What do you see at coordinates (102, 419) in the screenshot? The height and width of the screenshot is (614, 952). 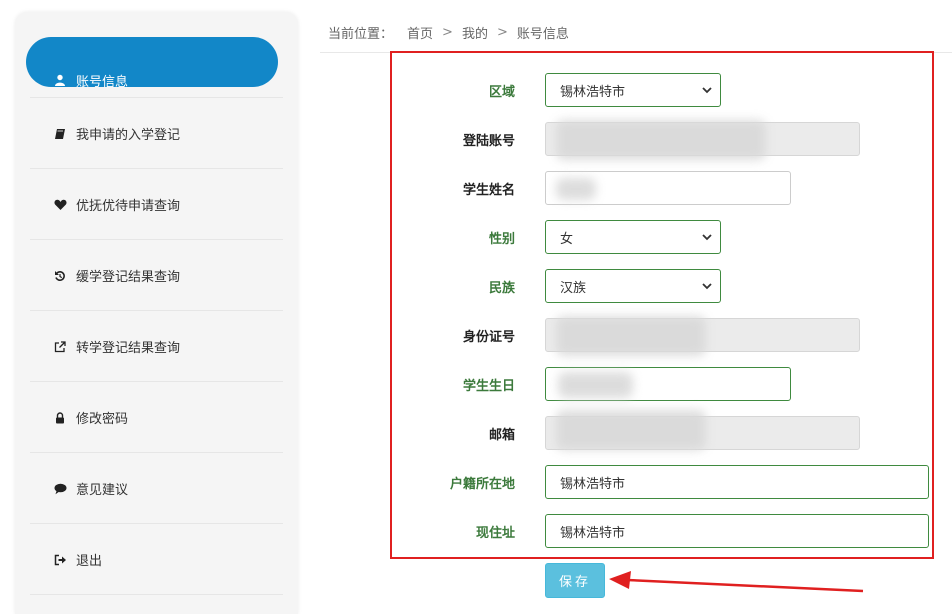 I see `sidebar-item-label: 修改密码` at bounding box center [102, 419].